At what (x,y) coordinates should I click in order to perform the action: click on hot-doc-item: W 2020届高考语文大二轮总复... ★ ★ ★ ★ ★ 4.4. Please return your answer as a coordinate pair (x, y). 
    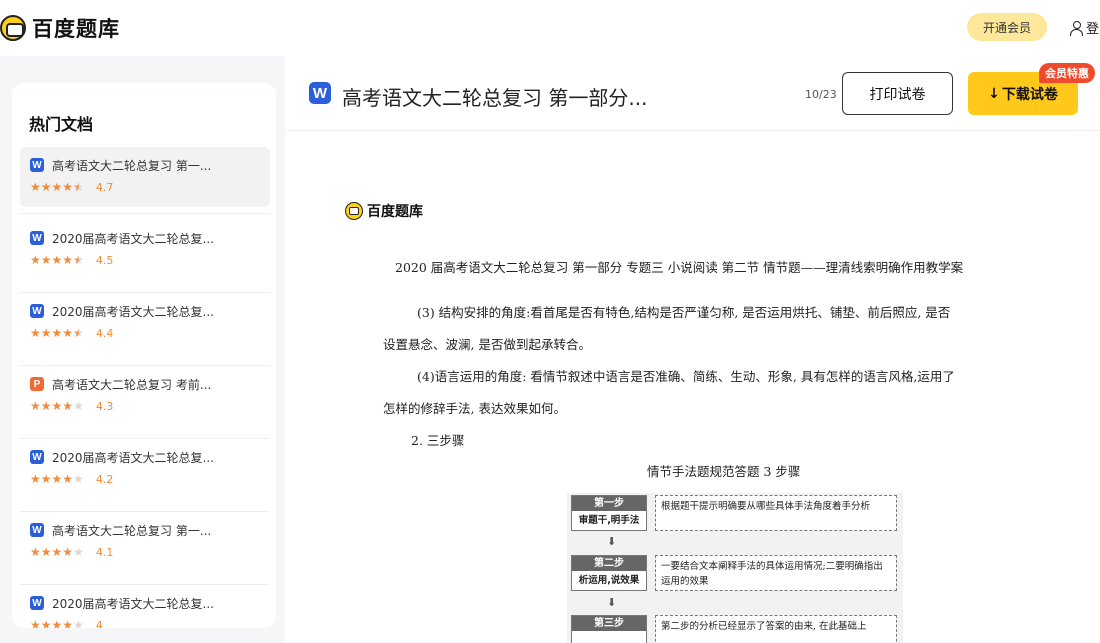
    Looking at the image, I should click on (145, 329).